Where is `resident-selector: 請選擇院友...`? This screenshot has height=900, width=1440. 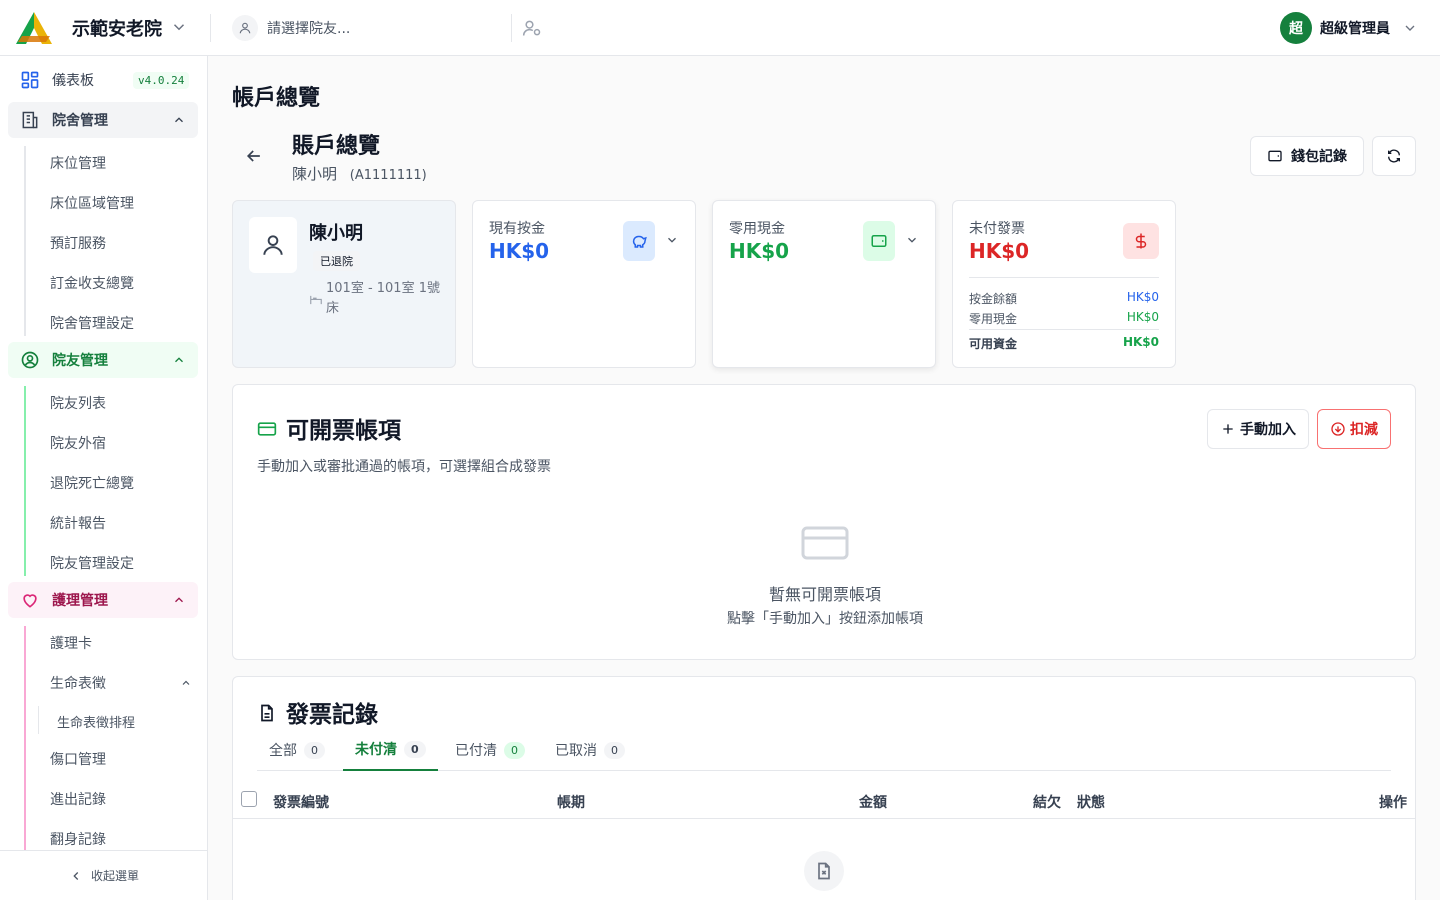
resident-selector: 請選擇院友... is located at coordinates (370, 28).